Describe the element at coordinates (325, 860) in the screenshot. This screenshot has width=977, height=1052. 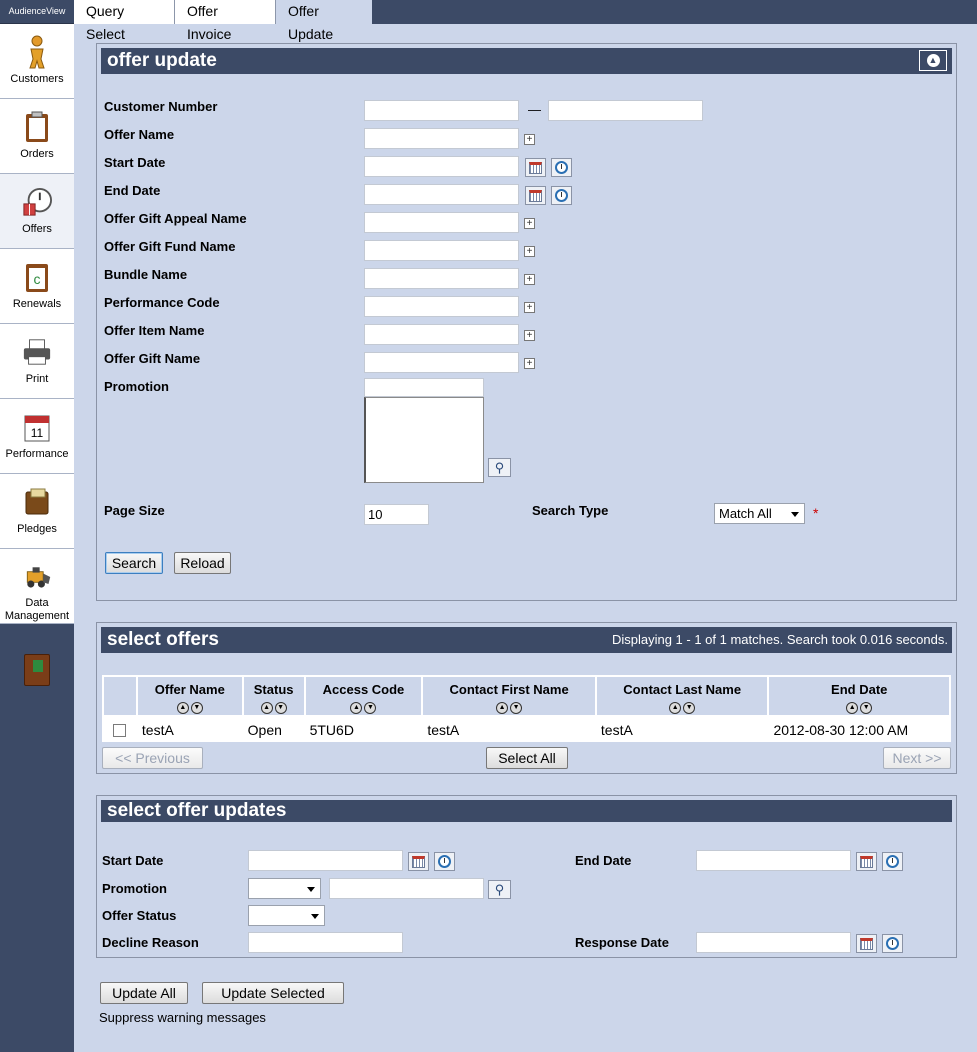
I see `update-start-date-input` at that location.